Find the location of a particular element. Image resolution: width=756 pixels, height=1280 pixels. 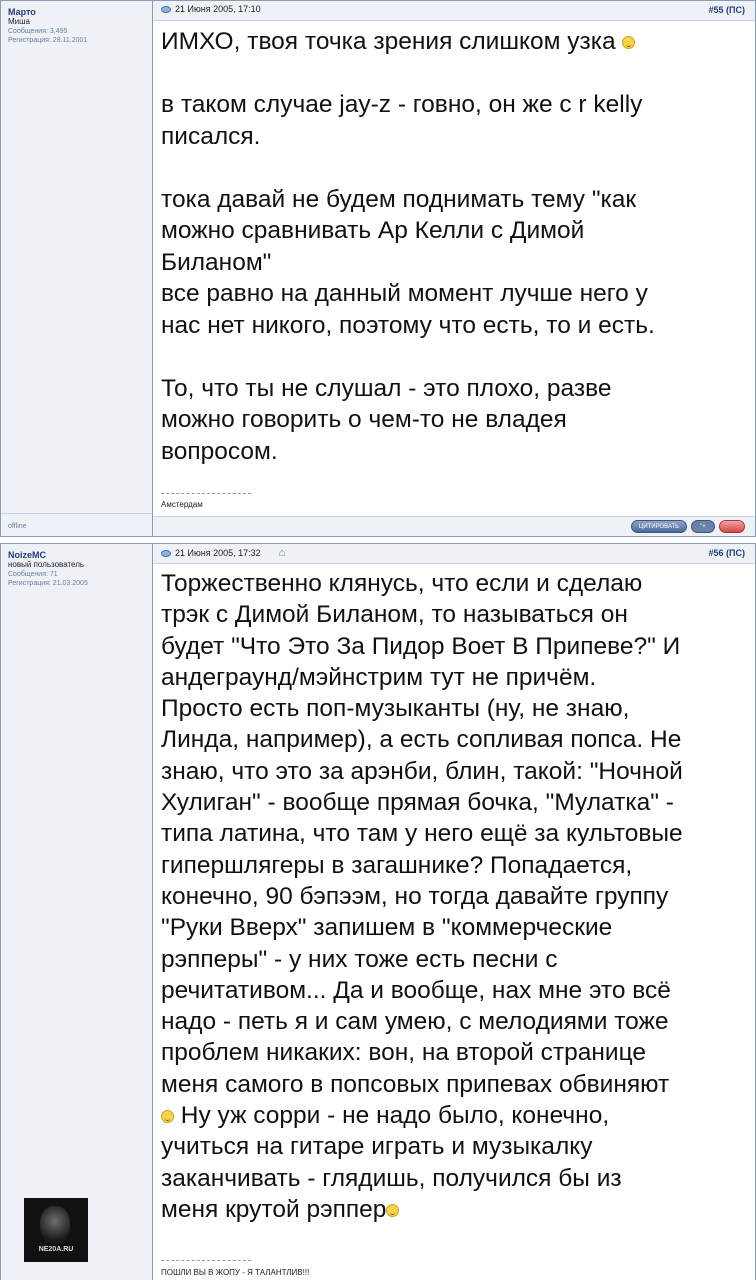

message-text: ИМХО, твоя точка зрения слишком узка is located at coordinates (388, 41).